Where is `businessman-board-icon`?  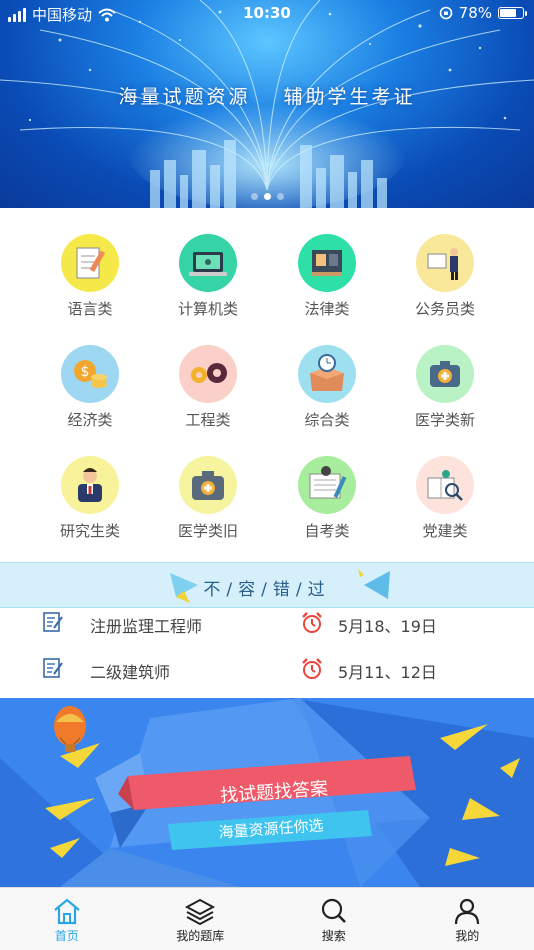
businessman-board-icon is located at coordinates (445, 263).